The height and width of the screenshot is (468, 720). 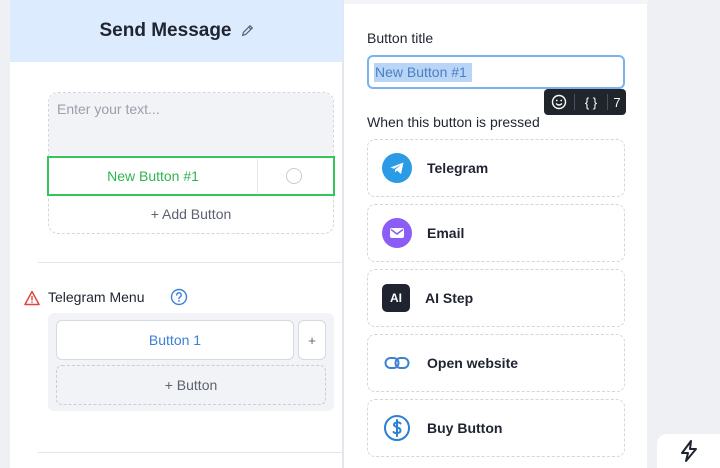 What do you see at coordinates (312, 340) in the screenshot?
I see `menu-add-column-button: +` at bounding box center [312, 340].